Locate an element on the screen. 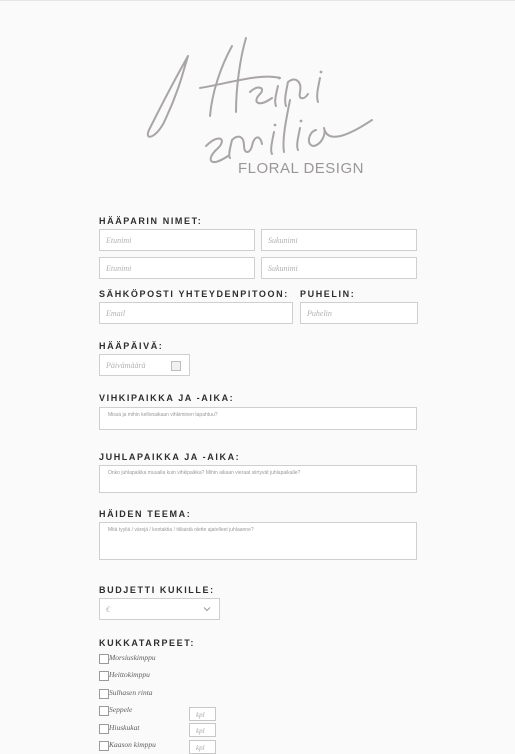  checkbox-toss-bouquet is located at coordinates (104, 676).